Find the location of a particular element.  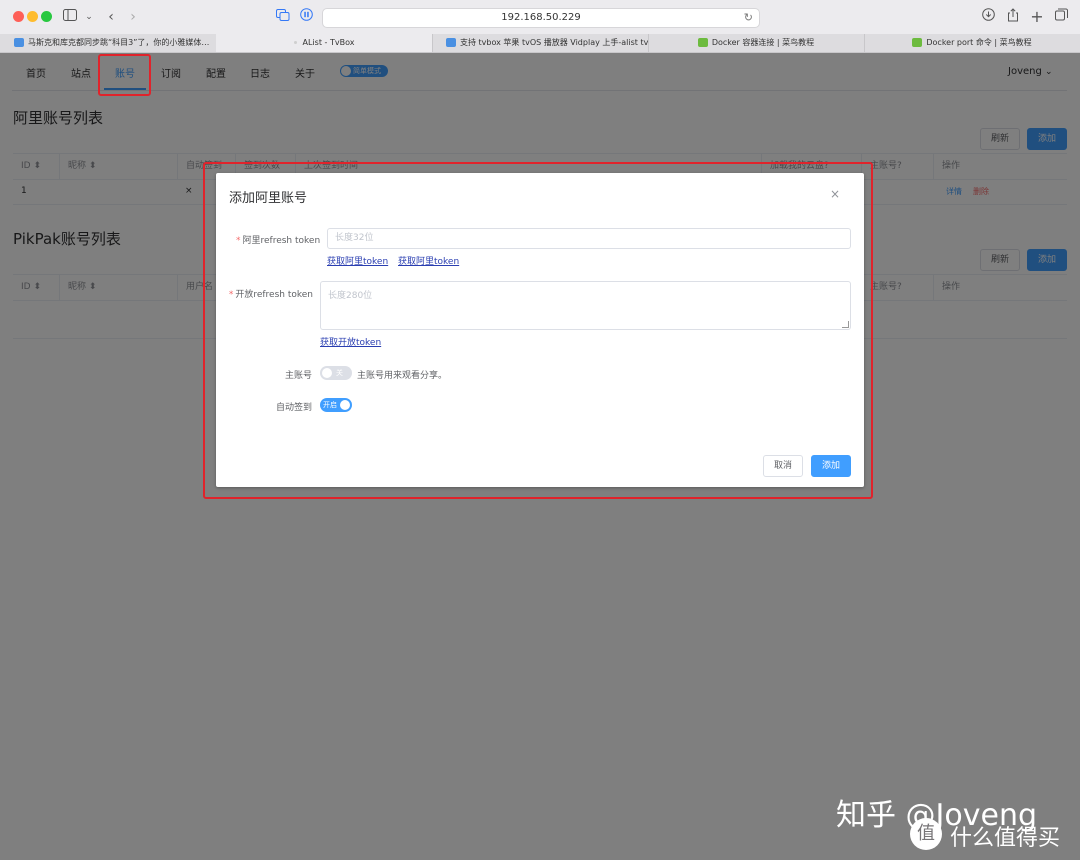

tabs-icon is located at coordinates (1061, 17).